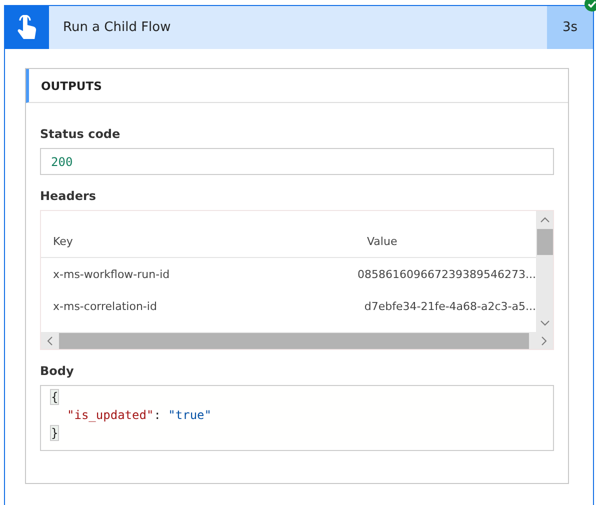  What do you see at coordinates (57, 371) in the screenshot?
I see `field-label: Body` at bounding box center [57, 371].